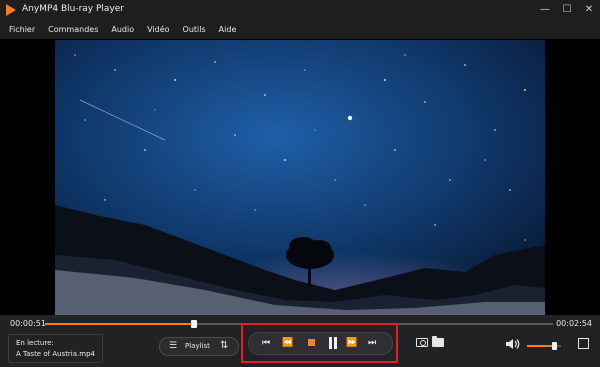 This screenshot has width=600, height=367. I want to click on speaker-icon, so click(513, 344).